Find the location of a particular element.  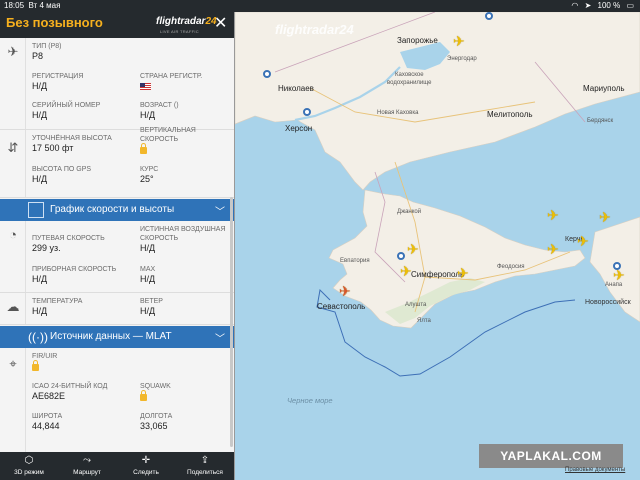

indicated-airspeed-value: Н/Д is located at coordinates (40, 279).